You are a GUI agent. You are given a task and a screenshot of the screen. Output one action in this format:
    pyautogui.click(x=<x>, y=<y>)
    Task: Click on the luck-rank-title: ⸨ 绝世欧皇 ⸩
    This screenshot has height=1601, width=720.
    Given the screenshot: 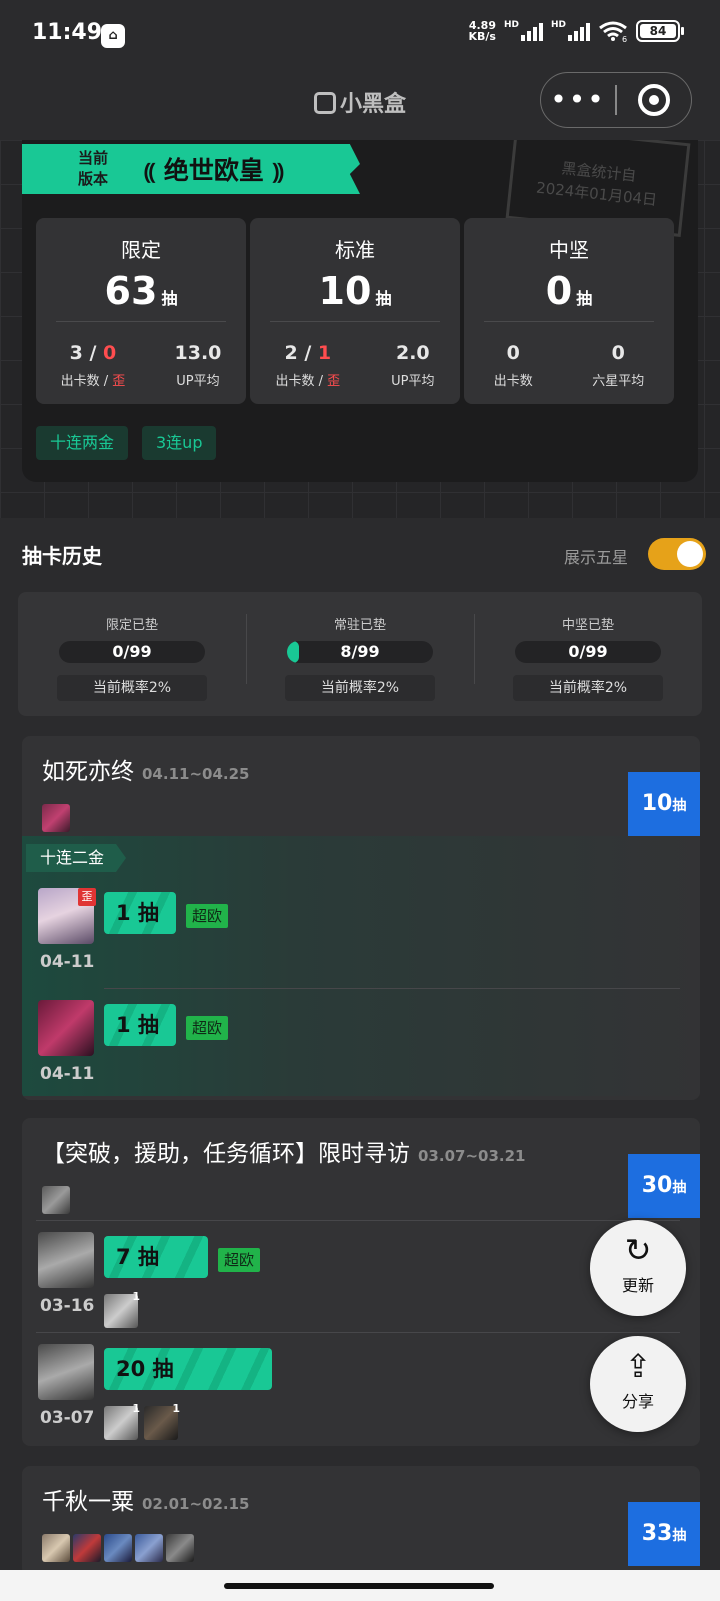 What is the action you would take?
    pyautogui.click(x=214, y=170)
    